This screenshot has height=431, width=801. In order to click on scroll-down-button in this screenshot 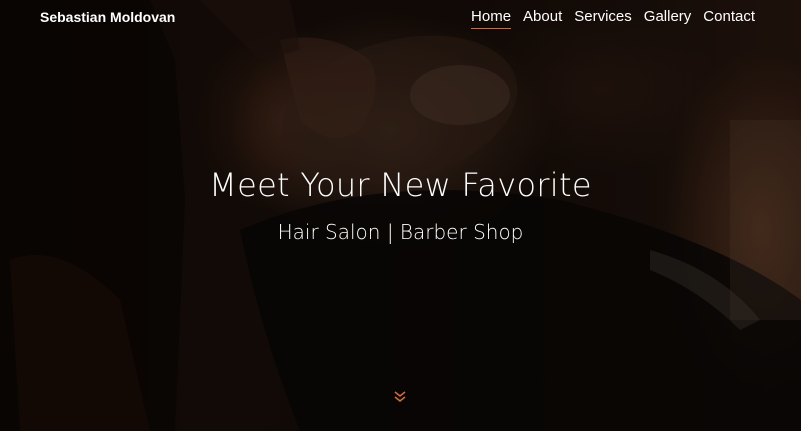, I will do `click(400, 396)`.